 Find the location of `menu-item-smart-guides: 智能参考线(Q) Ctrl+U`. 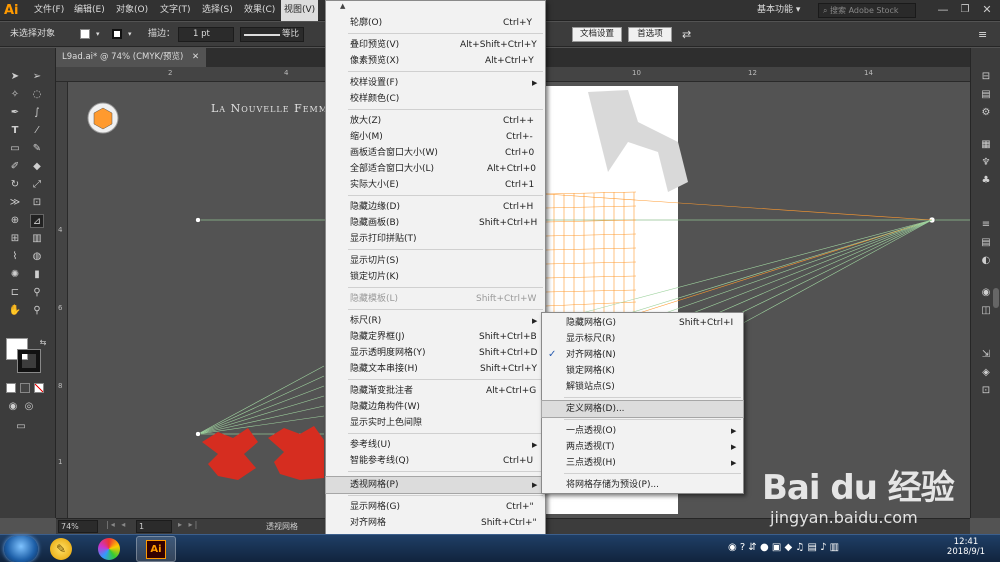

menu-item-smart-guides: 智能参考线(Q) Ctrl+U is located at coordinates (435, 461).